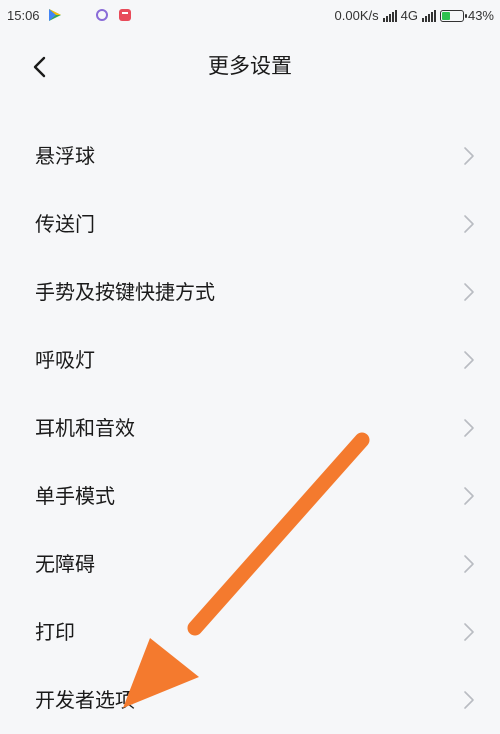 The image size is (500, 734). I want to click on page-title: 更多设置, so click(250, 66).